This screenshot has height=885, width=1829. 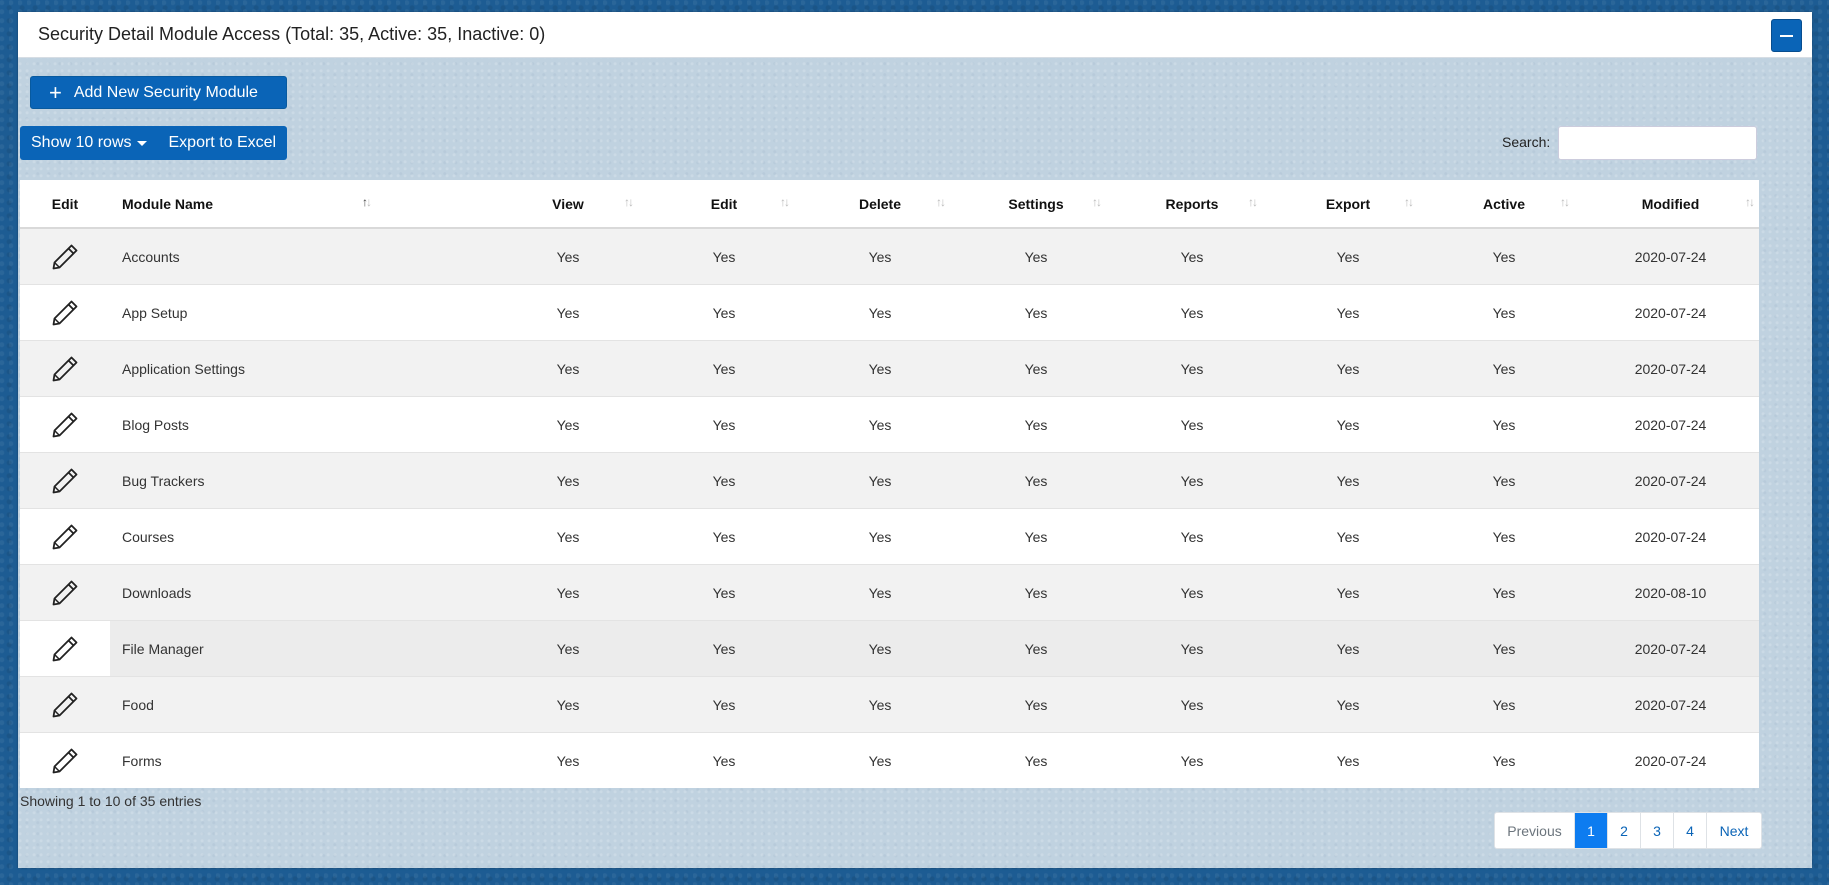 I want to click on page-2-button: 2, so click(x=1623, y=830).